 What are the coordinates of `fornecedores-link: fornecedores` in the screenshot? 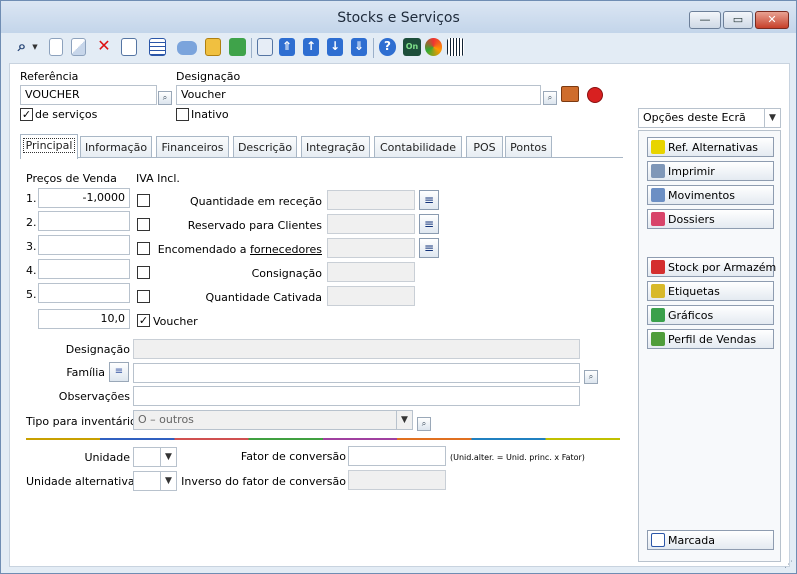 It's located at (286, 249).